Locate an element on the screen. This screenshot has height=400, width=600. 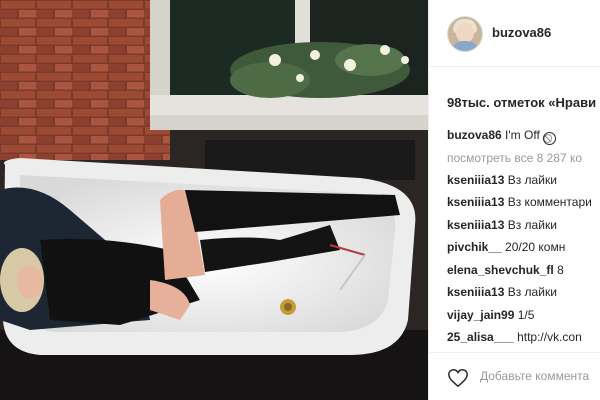
comment-item: kseniiia13 Вз комментари is located at coordinates (523, 202).